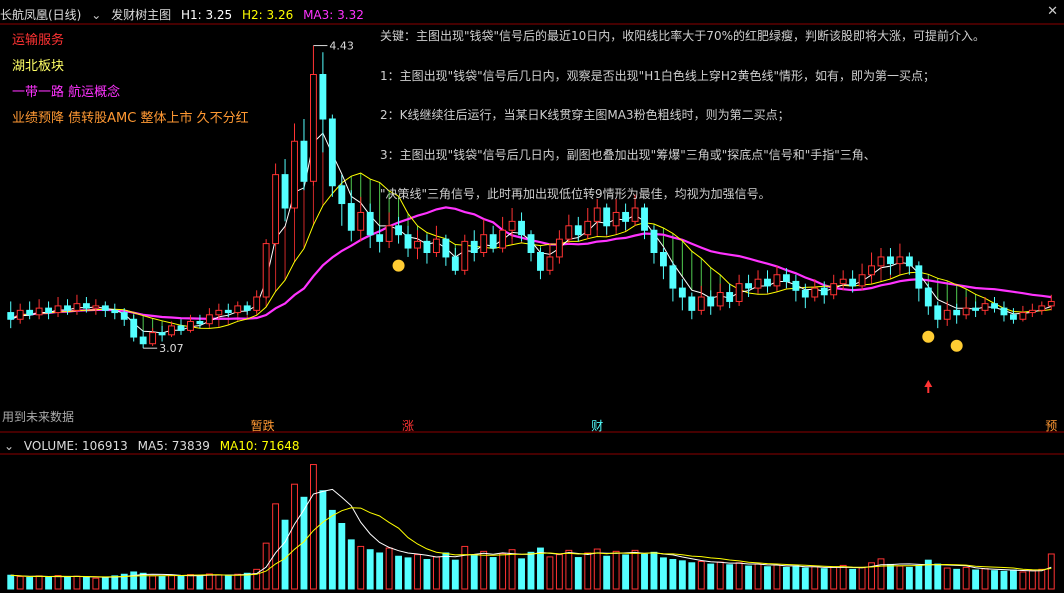 The width and height of the screenshot is (1064, 593). I want to click on low-price-label: 3.07, so click(171, 348).